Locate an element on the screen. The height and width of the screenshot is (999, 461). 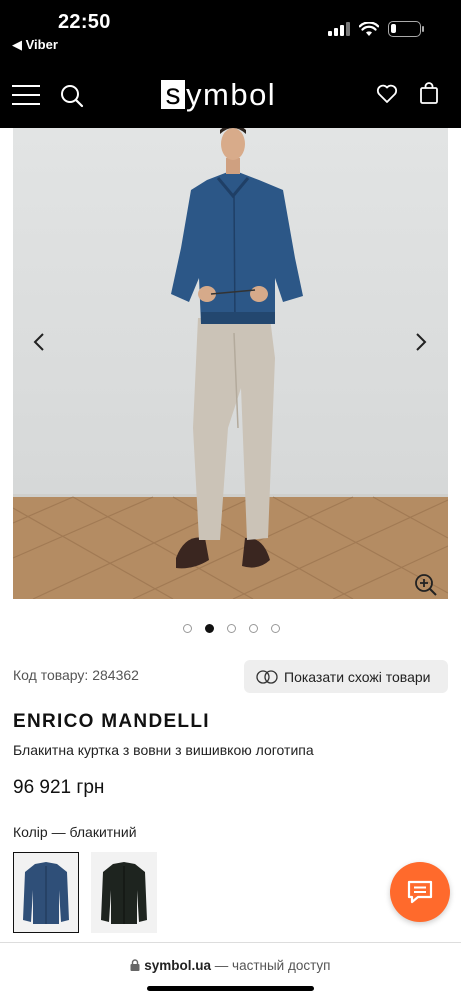
chat-button is located at coordinates (420, 892).